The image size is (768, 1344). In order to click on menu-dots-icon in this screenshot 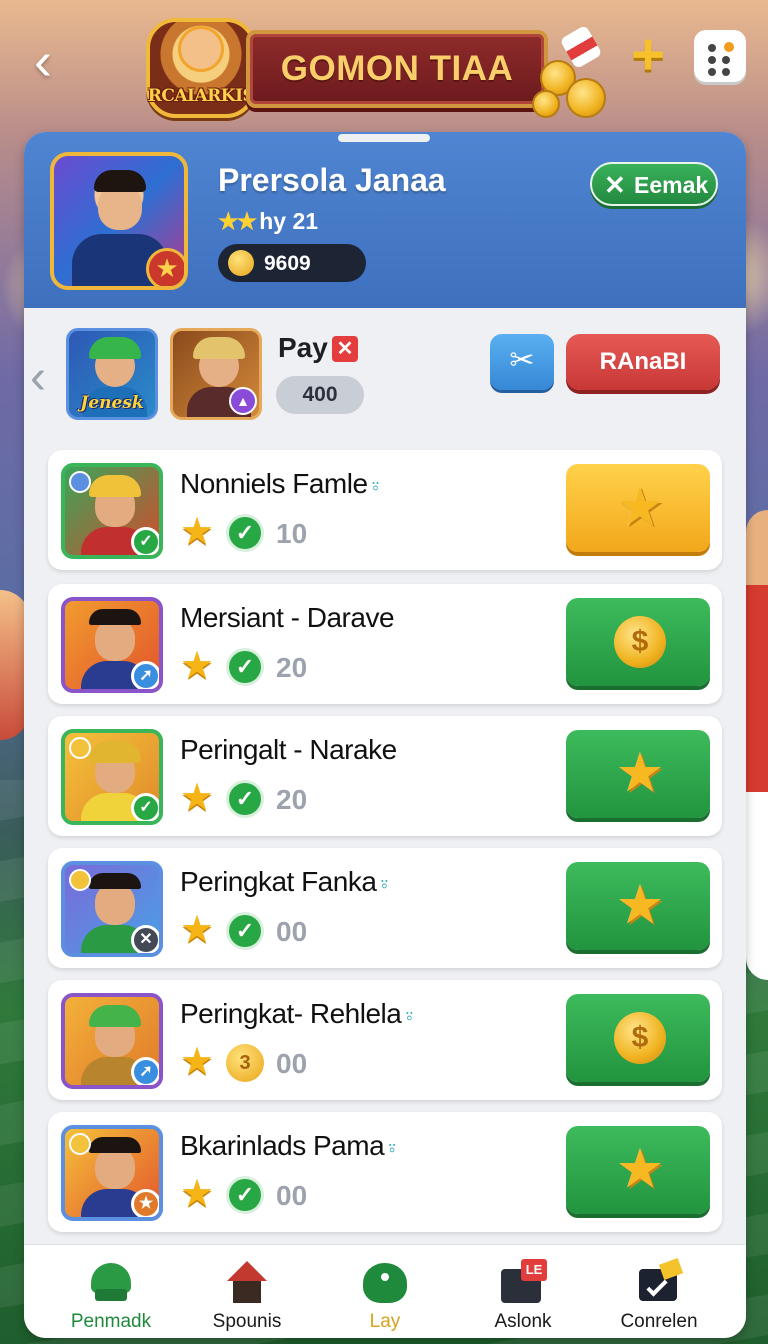, I will do `click(720, 56)`.